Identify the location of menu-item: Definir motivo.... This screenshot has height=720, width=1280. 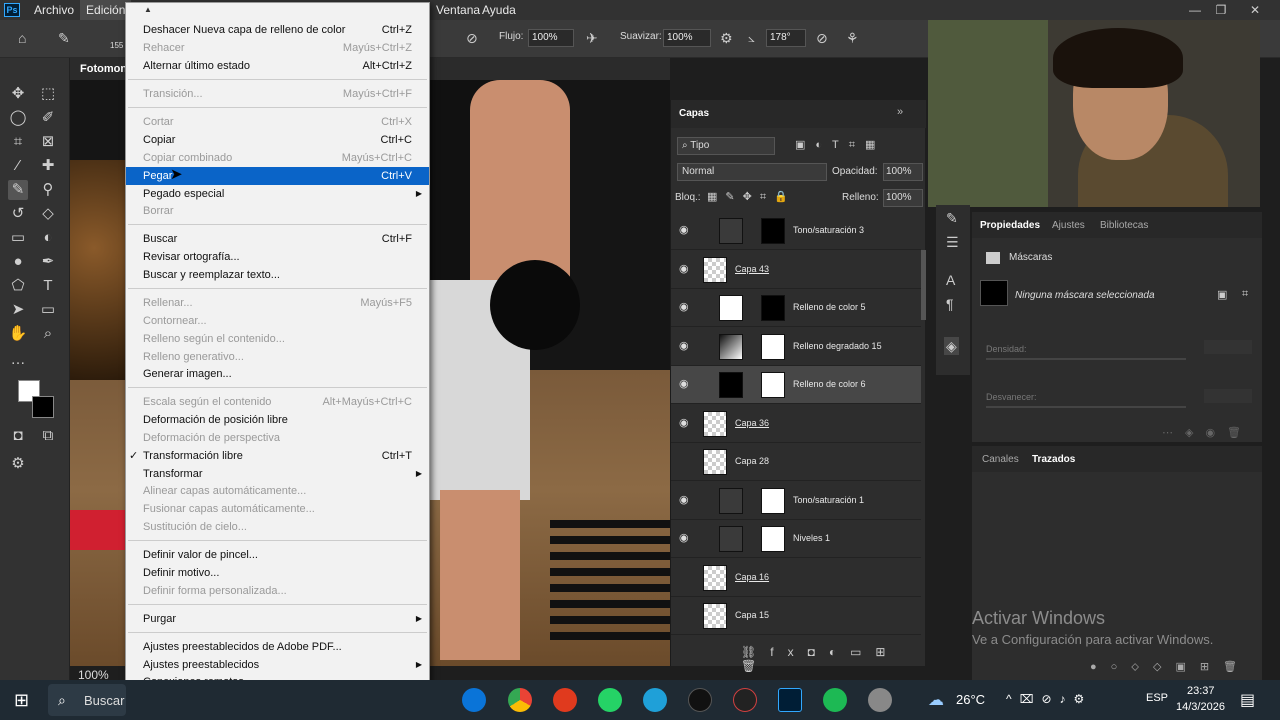
(277, 573).